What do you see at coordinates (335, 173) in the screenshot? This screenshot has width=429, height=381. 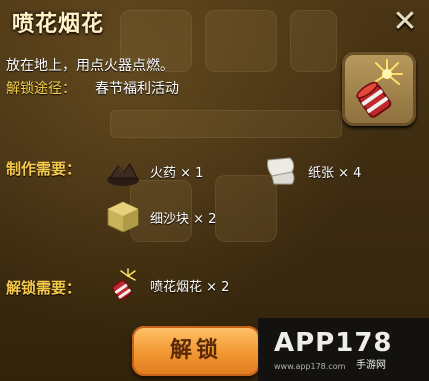 I see `material-name: 纸张 × 4` at bounding box center [335, 173].